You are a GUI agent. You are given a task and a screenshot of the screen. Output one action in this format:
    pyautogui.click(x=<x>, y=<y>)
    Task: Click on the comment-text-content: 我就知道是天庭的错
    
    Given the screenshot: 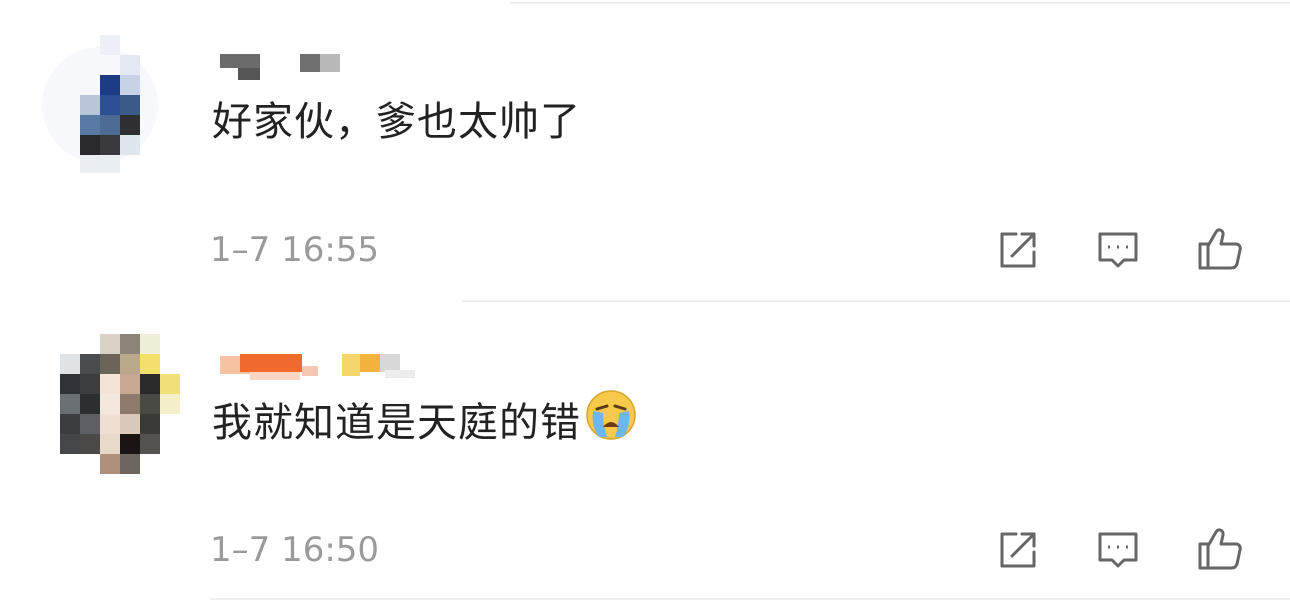 What is the action you would take?
    pyautogui.click(x=396, y=423)
    